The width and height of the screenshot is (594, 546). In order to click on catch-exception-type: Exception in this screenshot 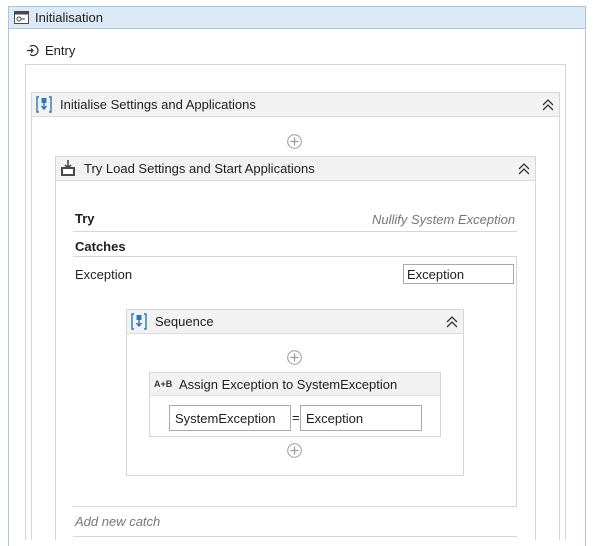, I will do `click(103, 274)`.